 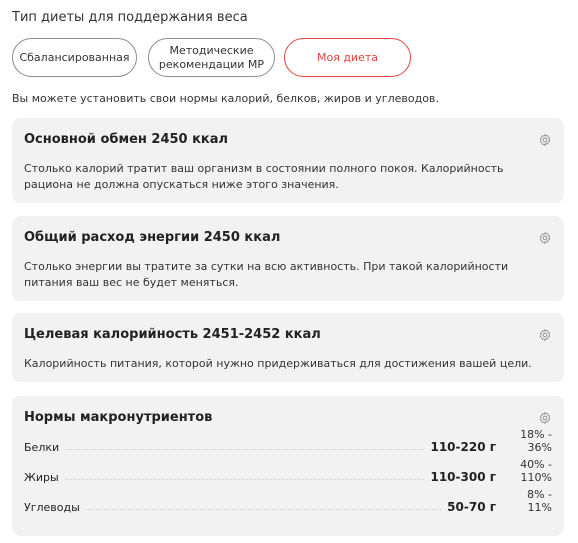 What do you see at coordinates (126, 139) in the screenshot?
I see `bmr-title: Основной обмен 2450 ккал` at bounding box center [126, 139].